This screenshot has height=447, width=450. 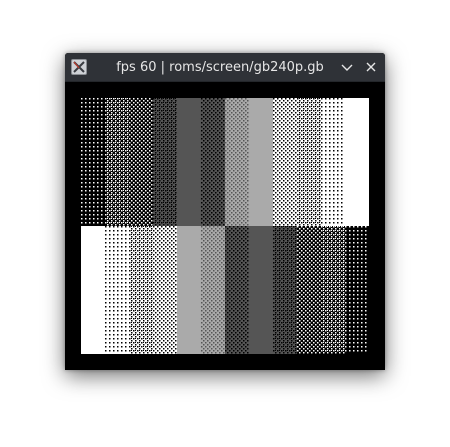 I want to click on app-icon, so click(x=79, y=67).